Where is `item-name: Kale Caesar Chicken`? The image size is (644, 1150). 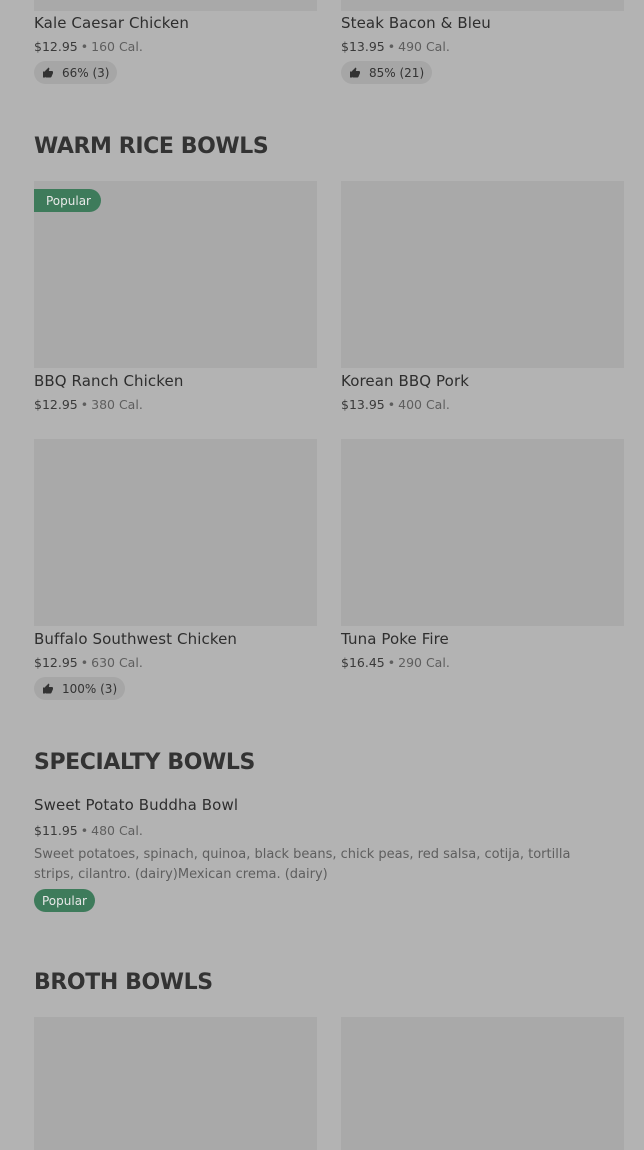
item-name: Kale Caesar Chicken is located at coordinates (111, 23).